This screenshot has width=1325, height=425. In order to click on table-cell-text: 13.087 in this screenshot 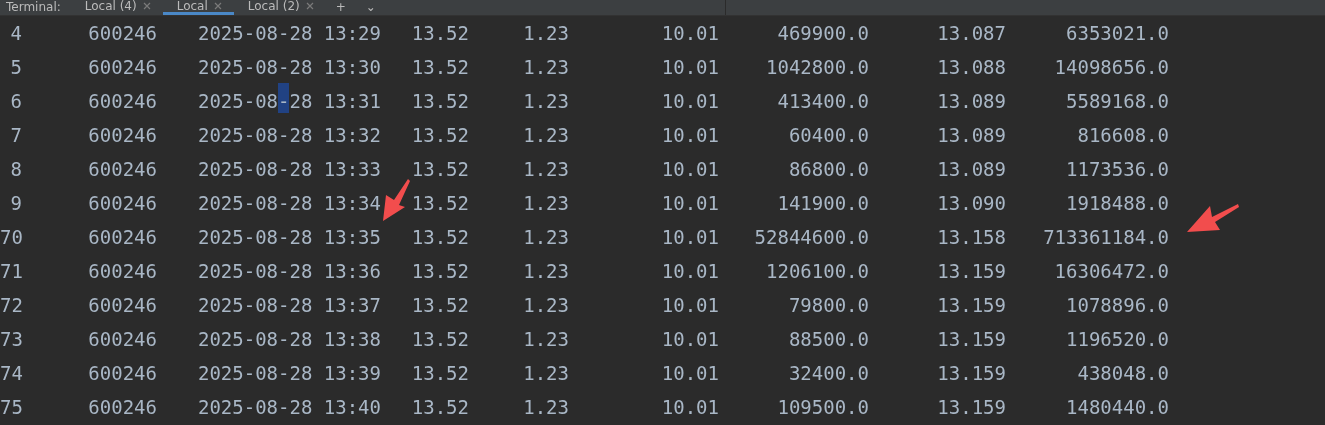, I will do `click(971, 33)`.